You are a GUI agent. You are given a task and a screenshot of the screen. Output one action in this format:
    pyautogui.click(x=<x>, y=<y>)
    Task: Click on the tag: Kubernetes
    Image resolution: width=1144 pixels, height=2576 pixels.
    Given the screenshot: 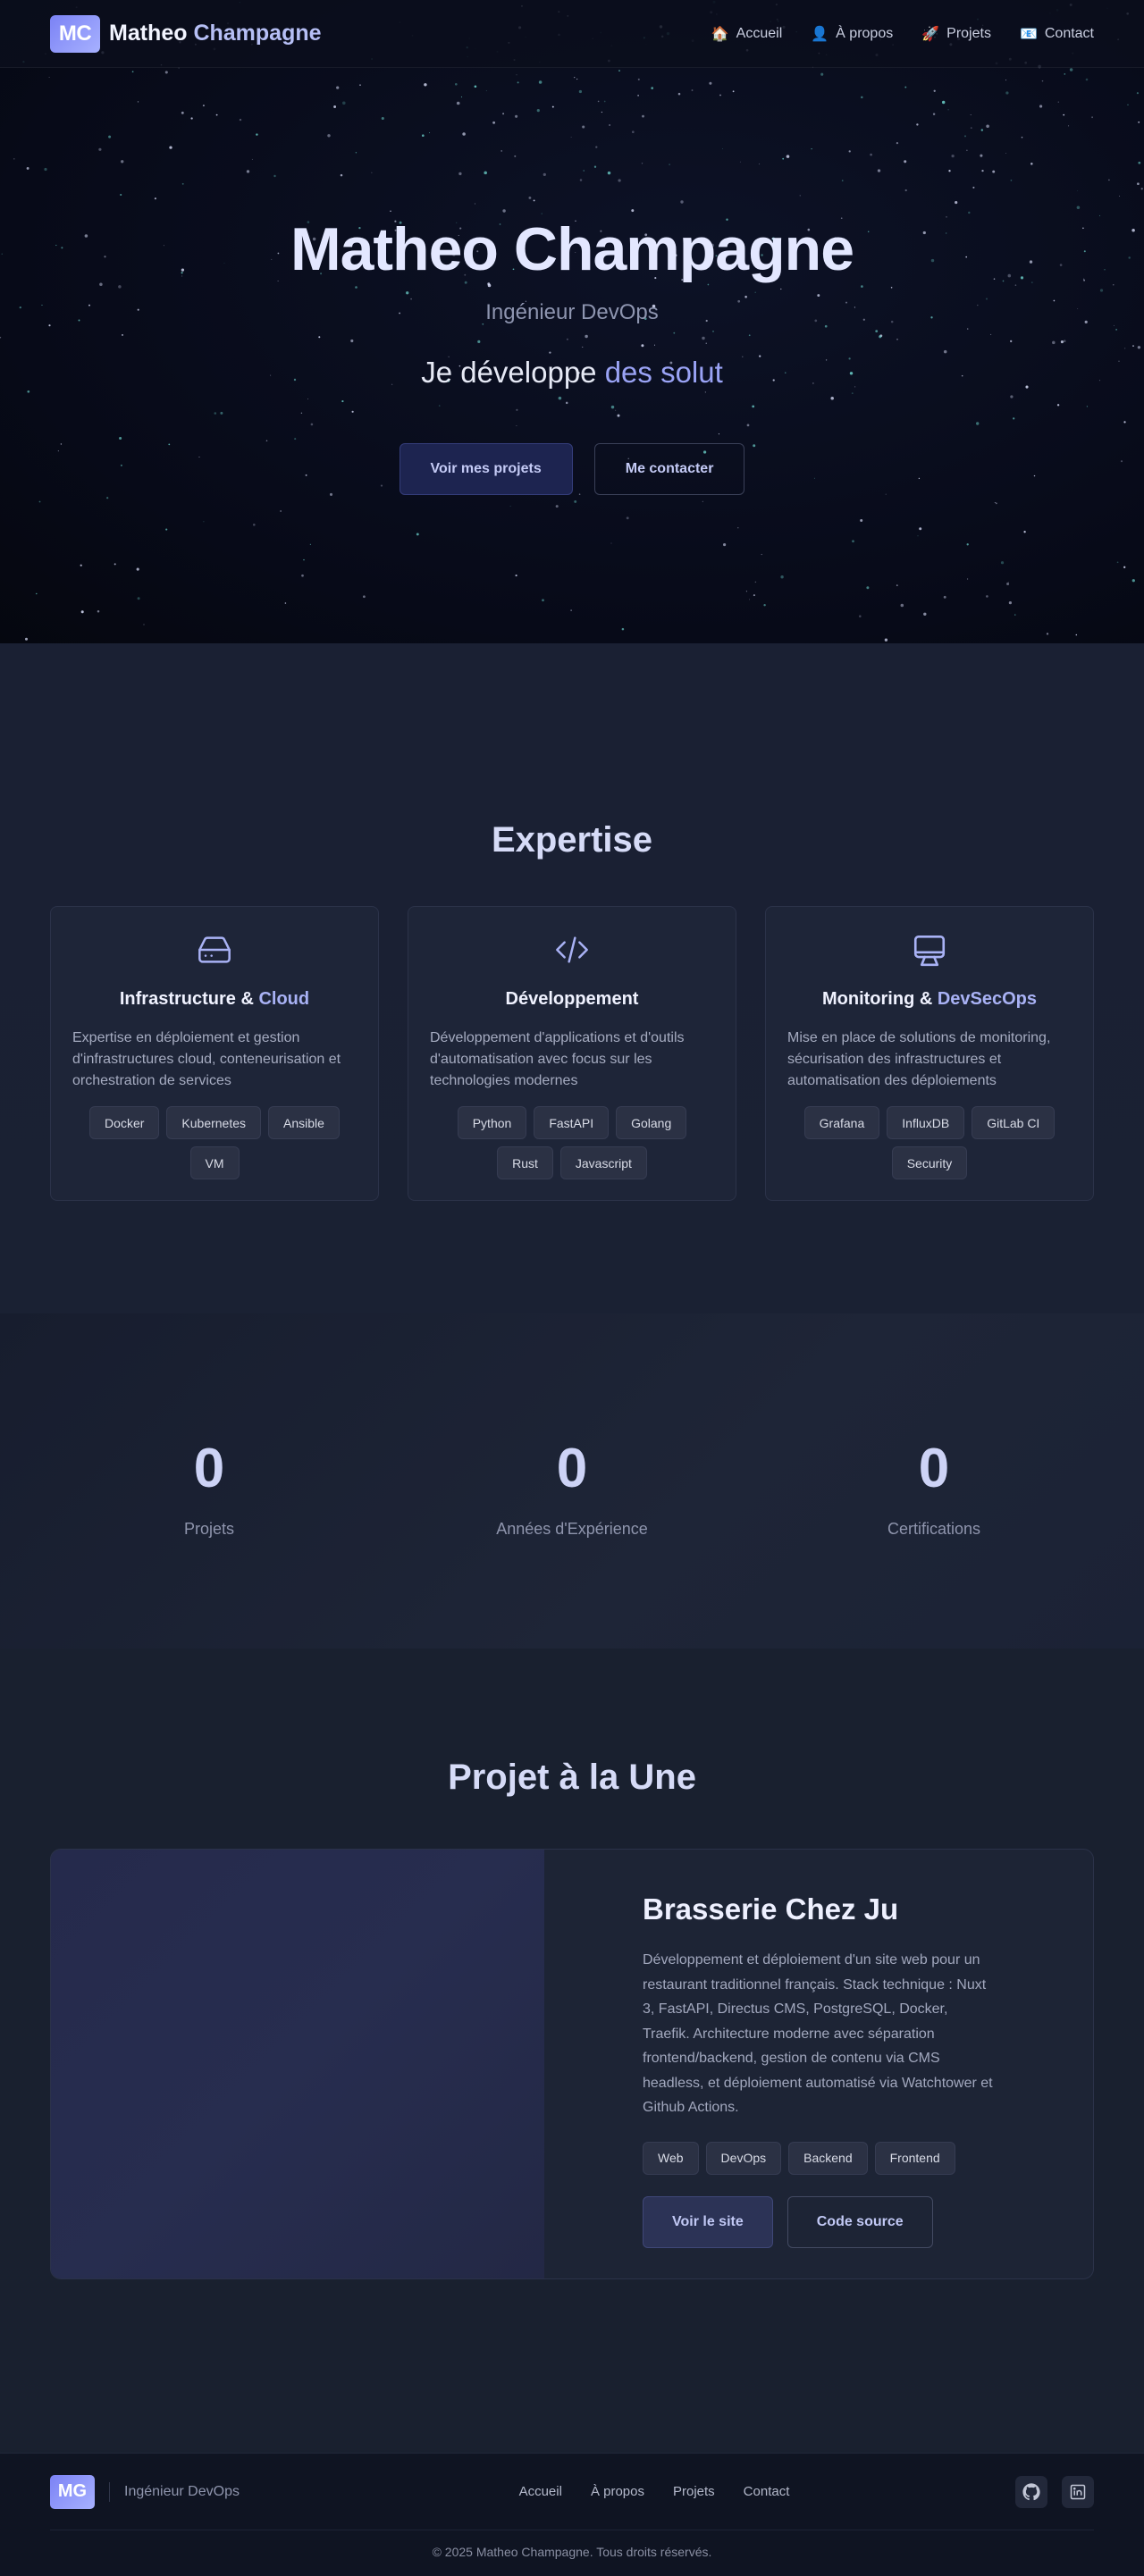 What is the action you would take?
    pyautogui.click(x=214, y=1122)
    